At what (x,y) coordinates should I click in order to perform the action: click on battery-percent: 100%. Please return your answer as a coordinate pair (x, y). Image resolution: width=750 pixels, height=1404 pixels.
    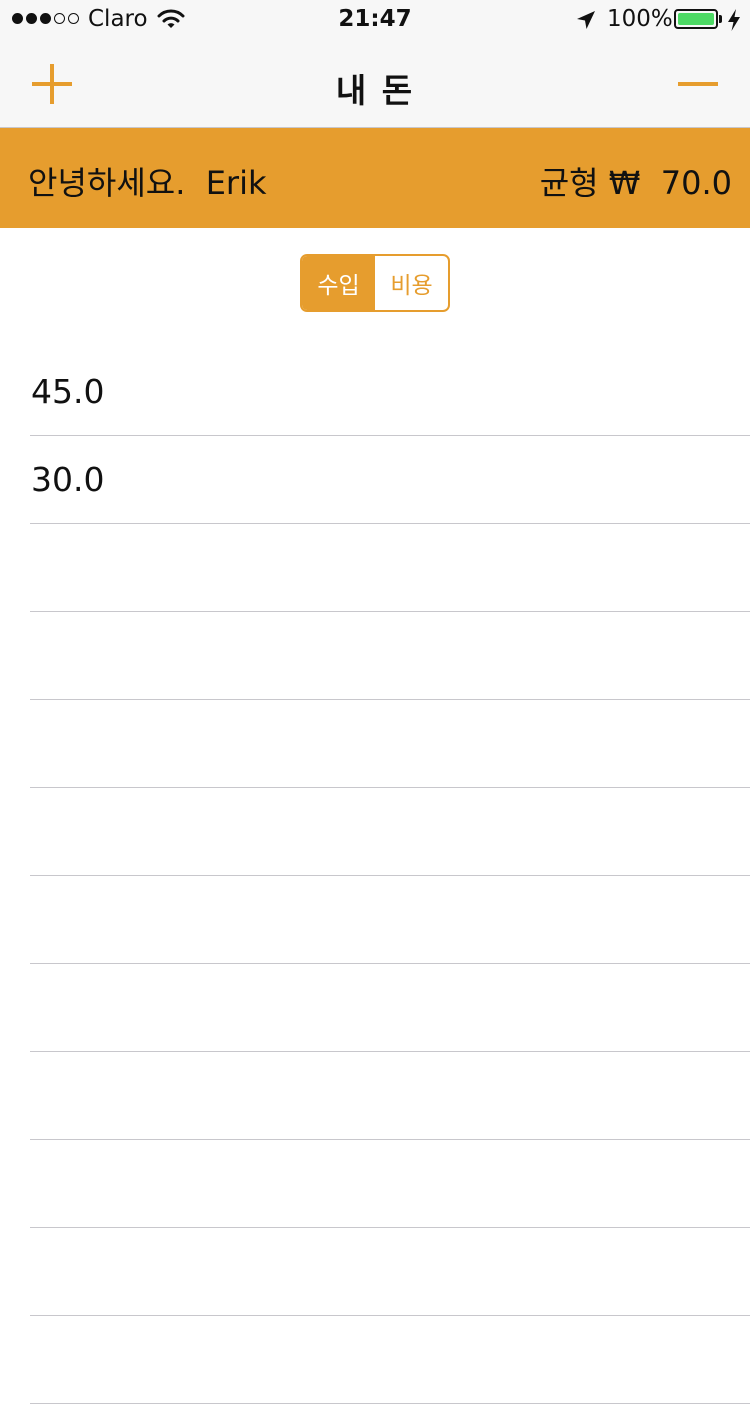
    Looking at the image, I should click on (640, 19).